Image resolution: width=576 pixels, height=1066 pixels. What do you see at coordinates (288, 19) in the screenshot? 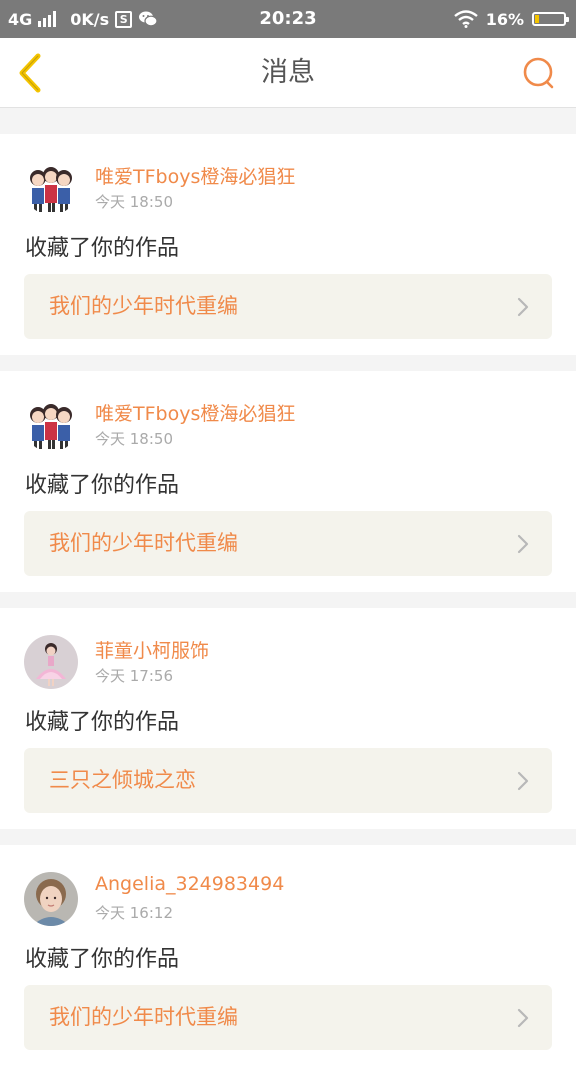
I see `status-bar: 4G 0K/s S 20:23 16%` at bounding box center [288, 19].